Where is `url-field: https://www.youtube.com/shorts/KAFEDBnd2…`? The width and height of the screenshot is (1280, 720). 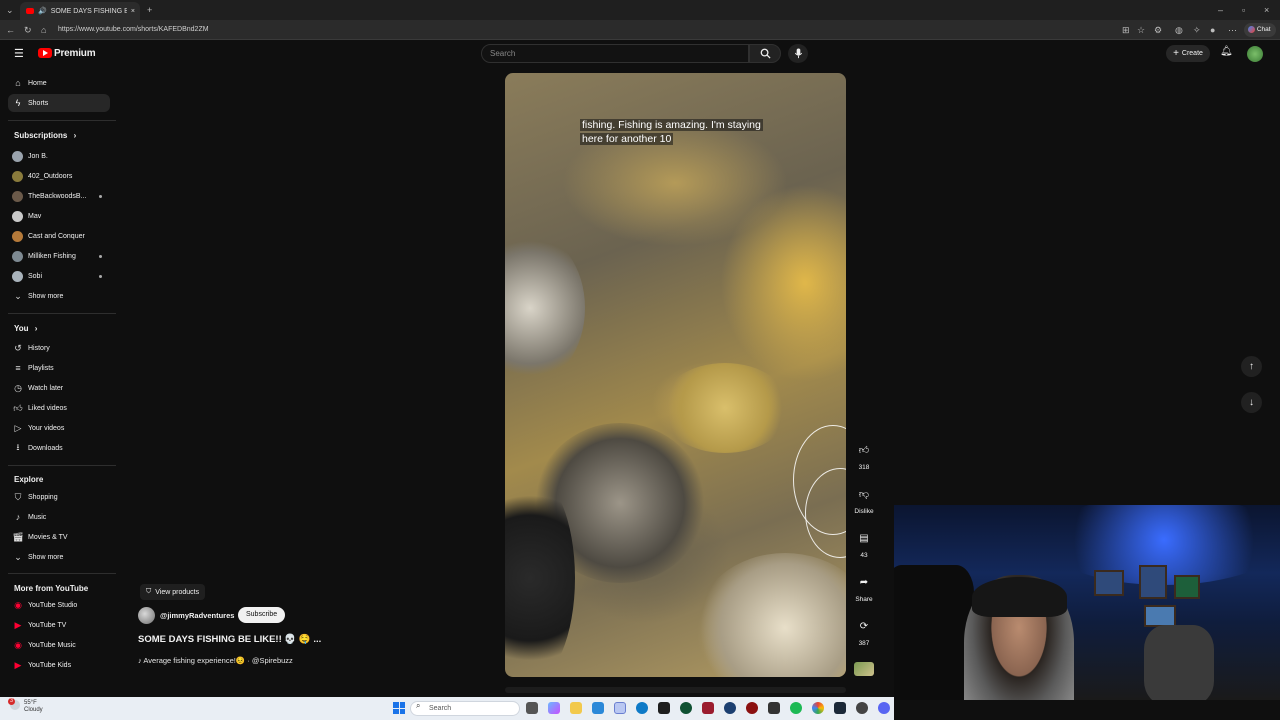
url-field: https://www.youtube.com/shorts/KAFEDBnd2… is located at coordinates (588, 30).